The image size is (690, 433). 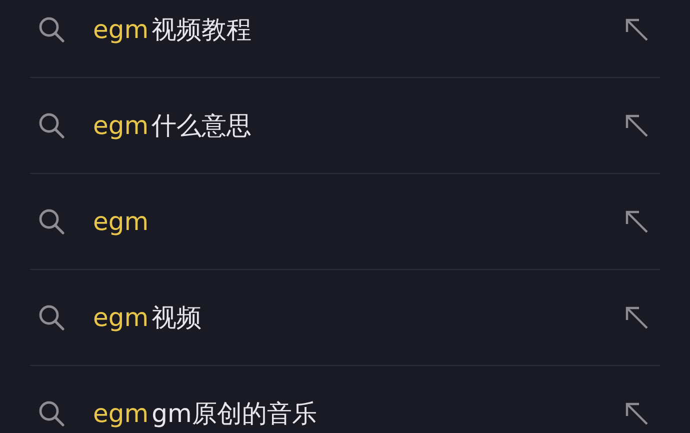 I want to click on suggestion-text: egm什么意思, so click(x=172, y=125).